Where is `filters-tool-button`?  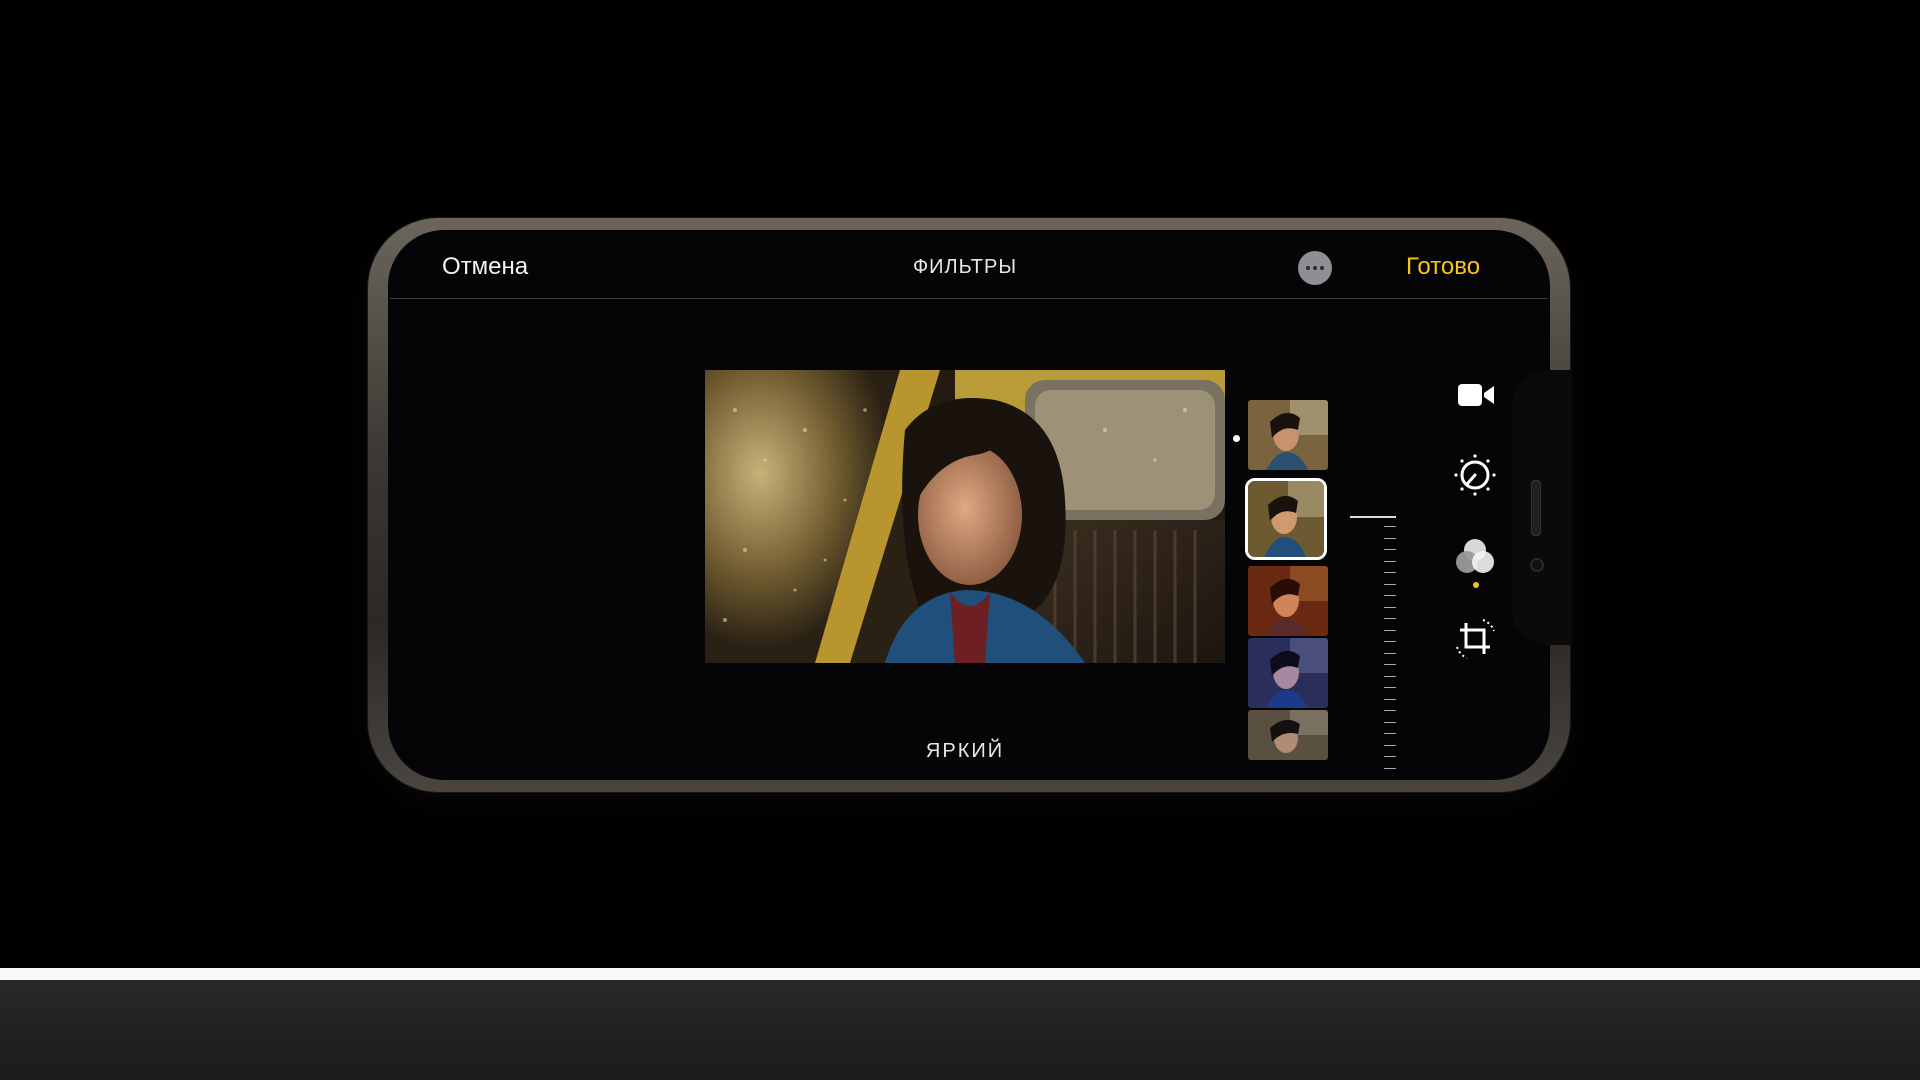
filters-tool-button is located at coordinates (1475, 557).